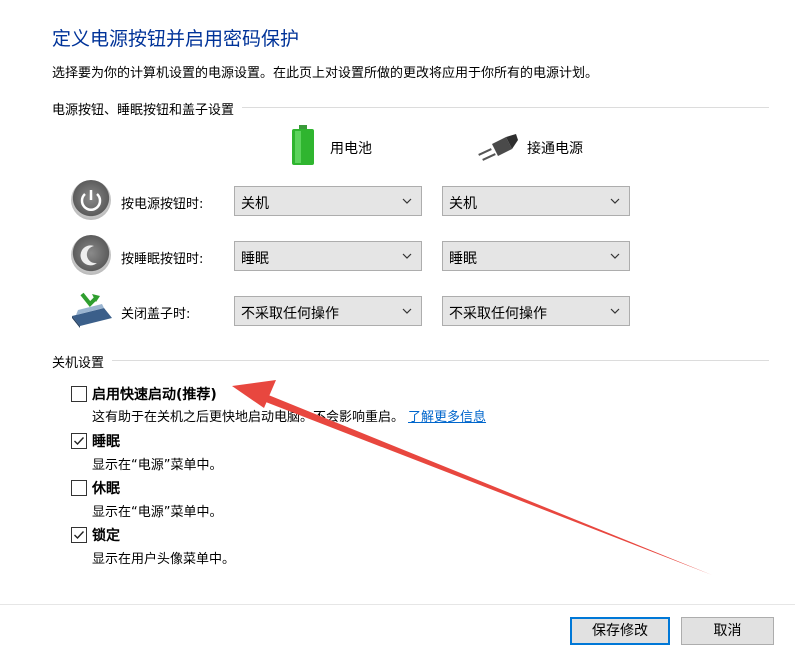 This screenshot has height=648, width=795. Describe the element at coordinates (620, 631) in the screenshot. I see `save-changes-button: 保存修改` at that location.